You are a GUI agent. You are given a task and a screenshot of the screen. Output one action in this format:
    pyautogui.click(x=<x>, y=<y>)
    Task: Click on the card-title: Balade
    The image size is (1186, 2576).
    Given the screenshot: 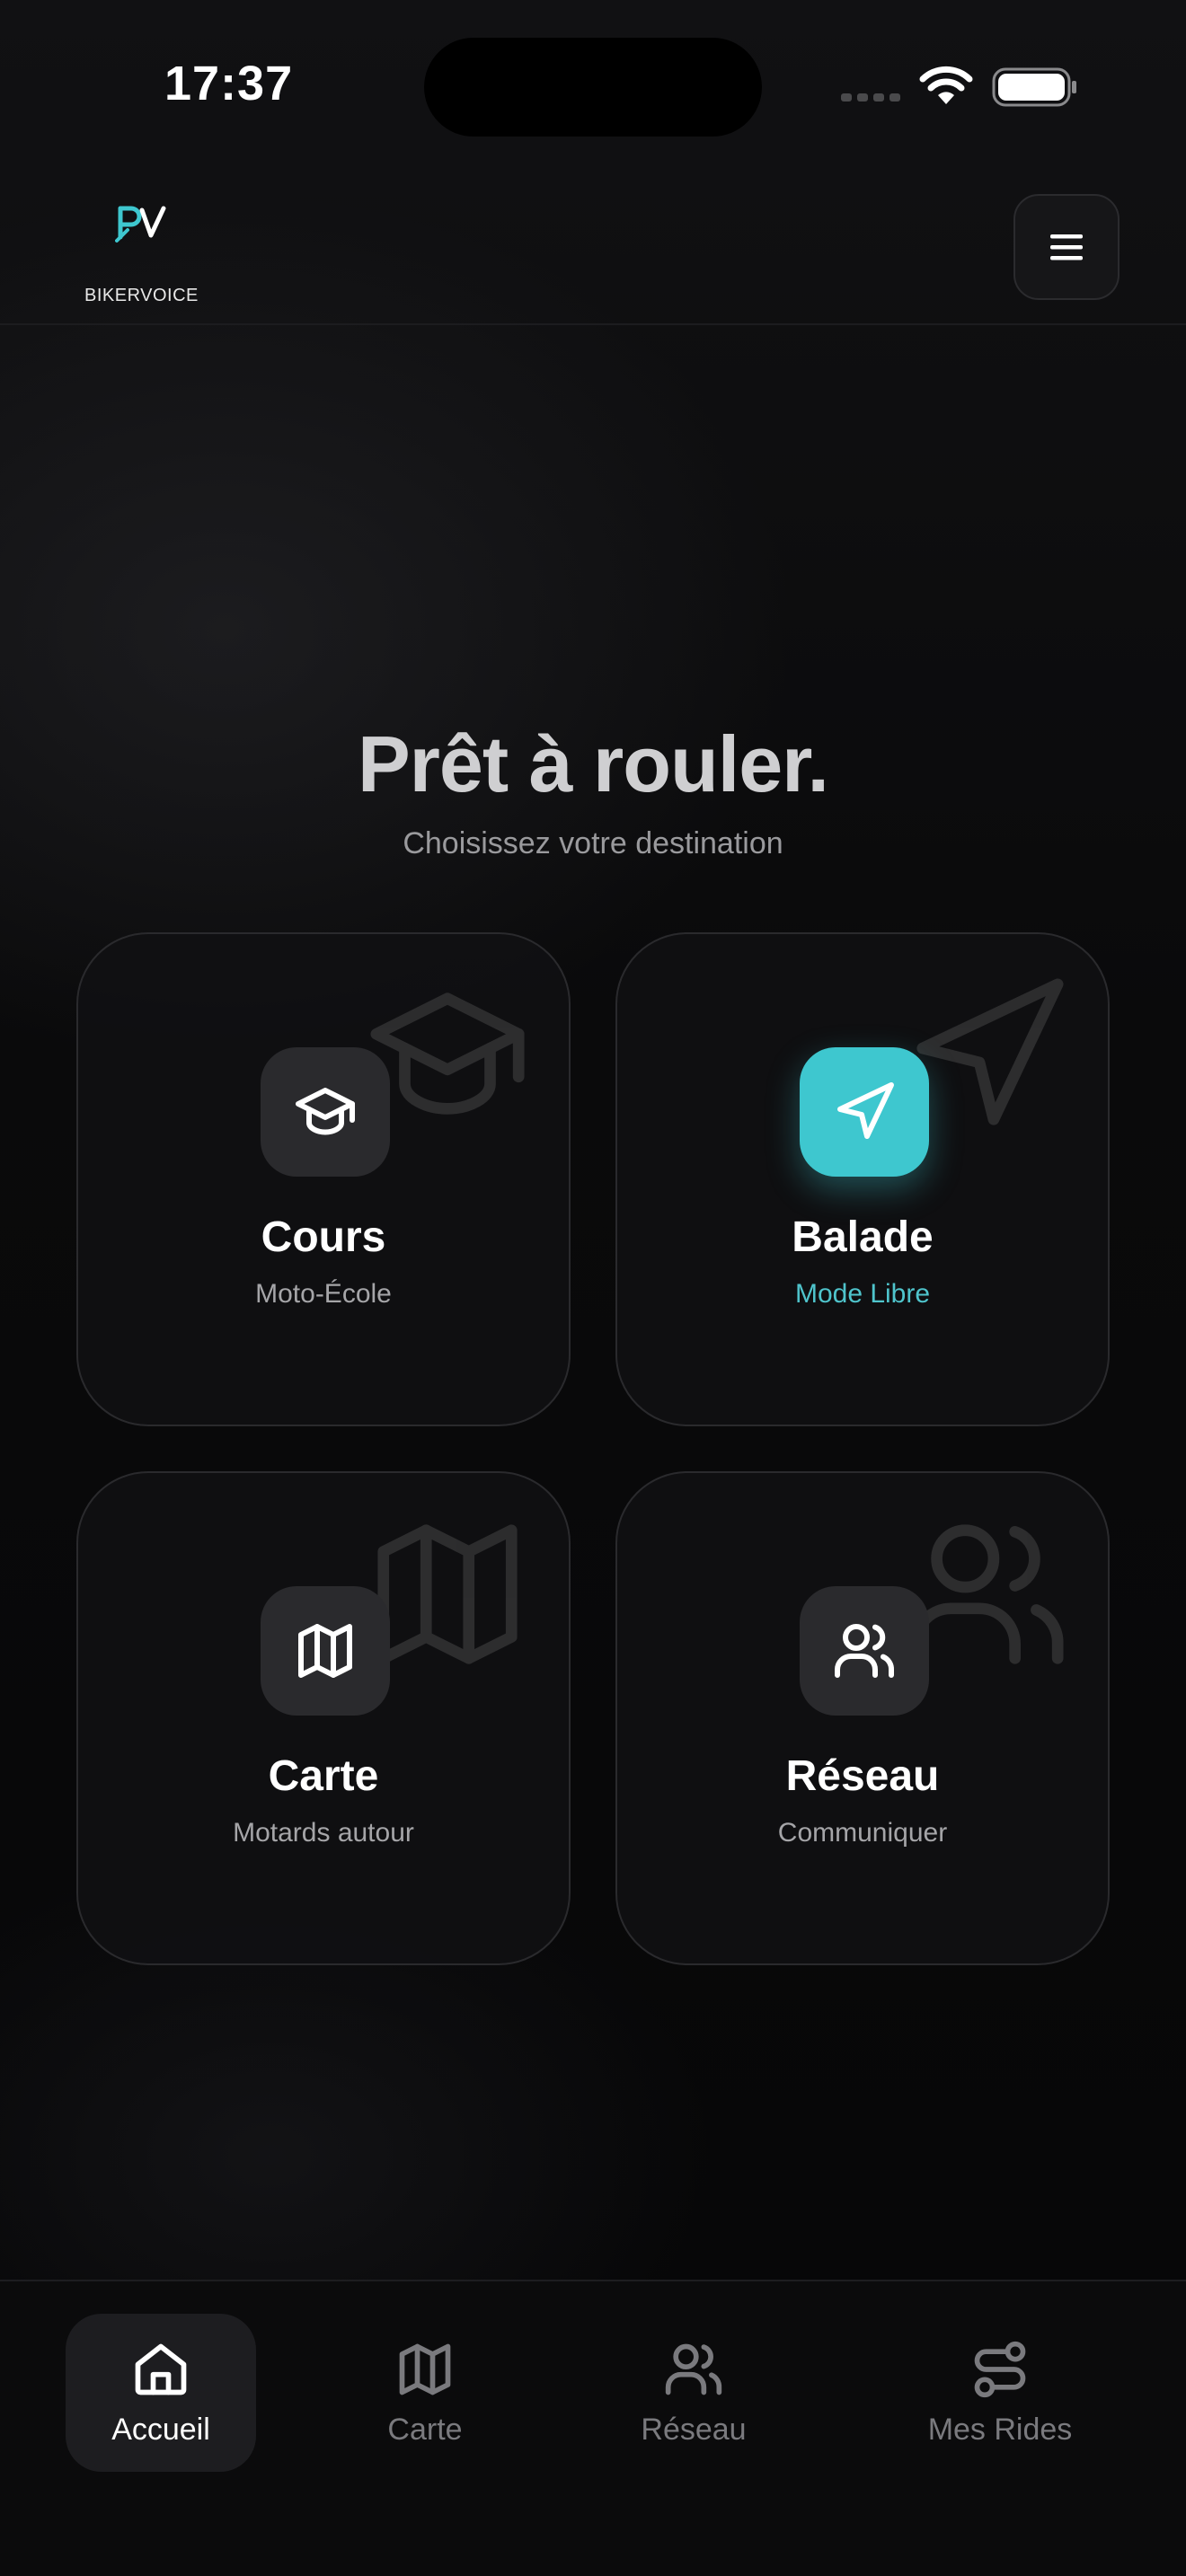 What is the action you would take?
    pyautogui.click(x=863, y=1237)
    